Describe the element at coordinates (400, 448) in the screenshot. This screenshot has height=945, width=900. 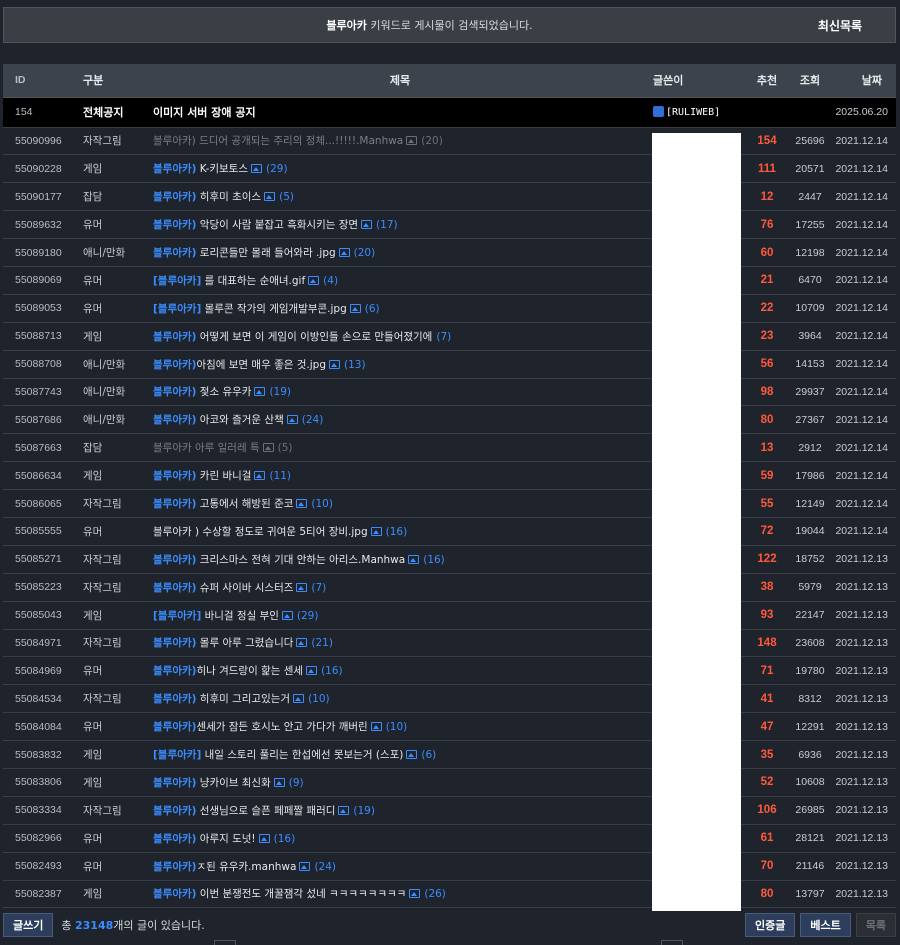
I see `post-title: 블루아카 아루 일러레 특 (5)` at that location.